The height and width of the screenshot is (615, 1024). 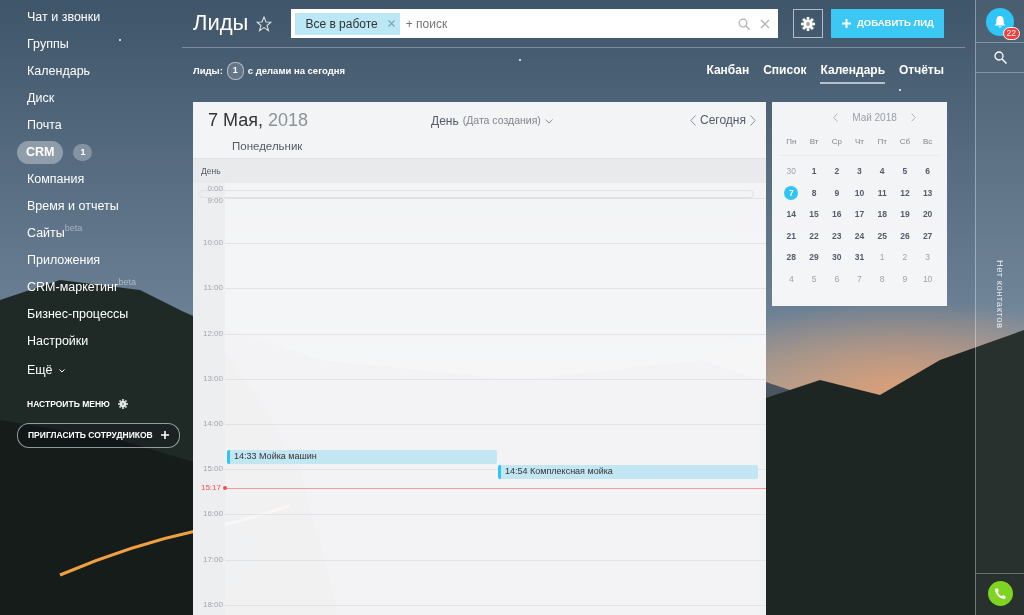 I want to click on view-tab: Отчёты, so click(x=921, y=71).